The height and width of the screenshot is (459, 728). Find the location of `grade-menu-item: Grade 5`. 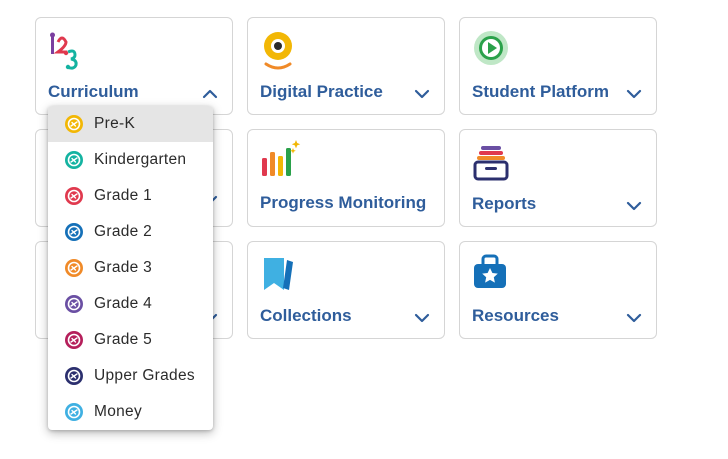

grade-menu-item: Grade 5 is located at coordinates (130, 340).